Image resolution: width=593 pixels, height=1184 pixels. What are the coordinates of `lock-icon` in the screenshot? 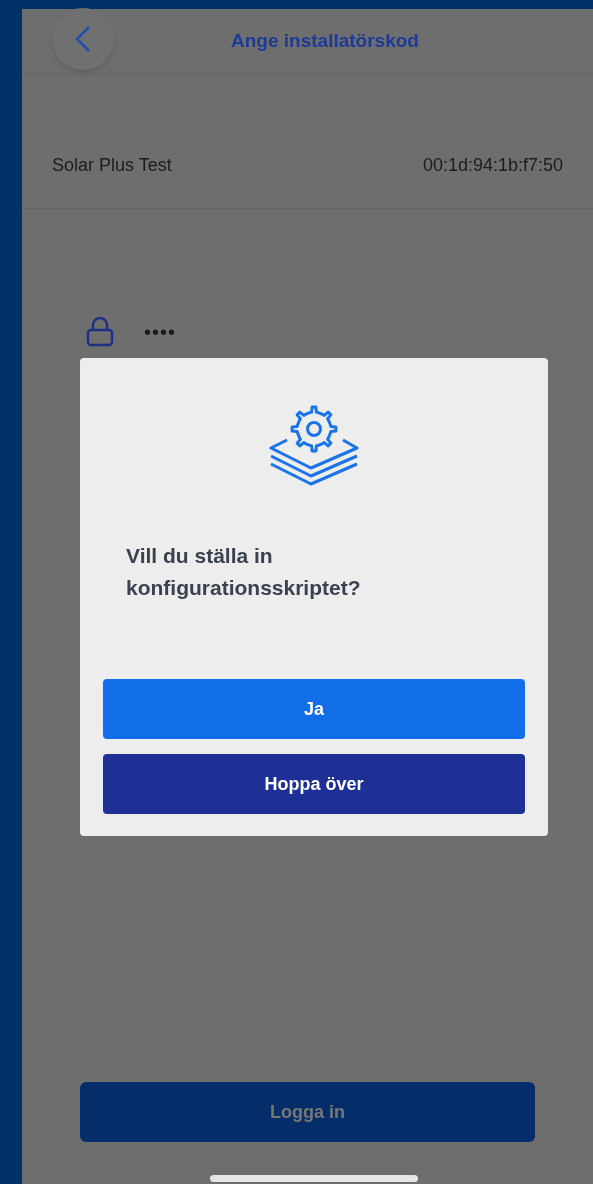 It's located at (100, 332).